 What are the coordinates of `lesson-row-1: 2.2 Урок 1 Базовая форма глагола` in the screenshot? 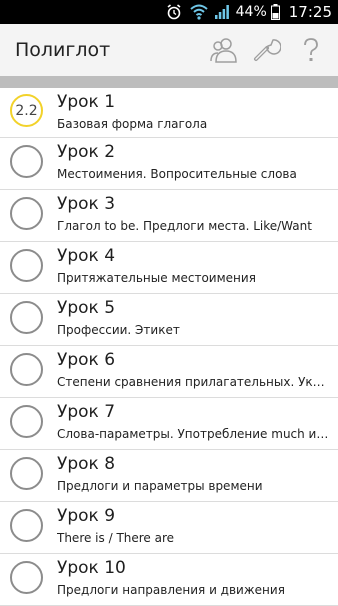 It's located at (169, 113).